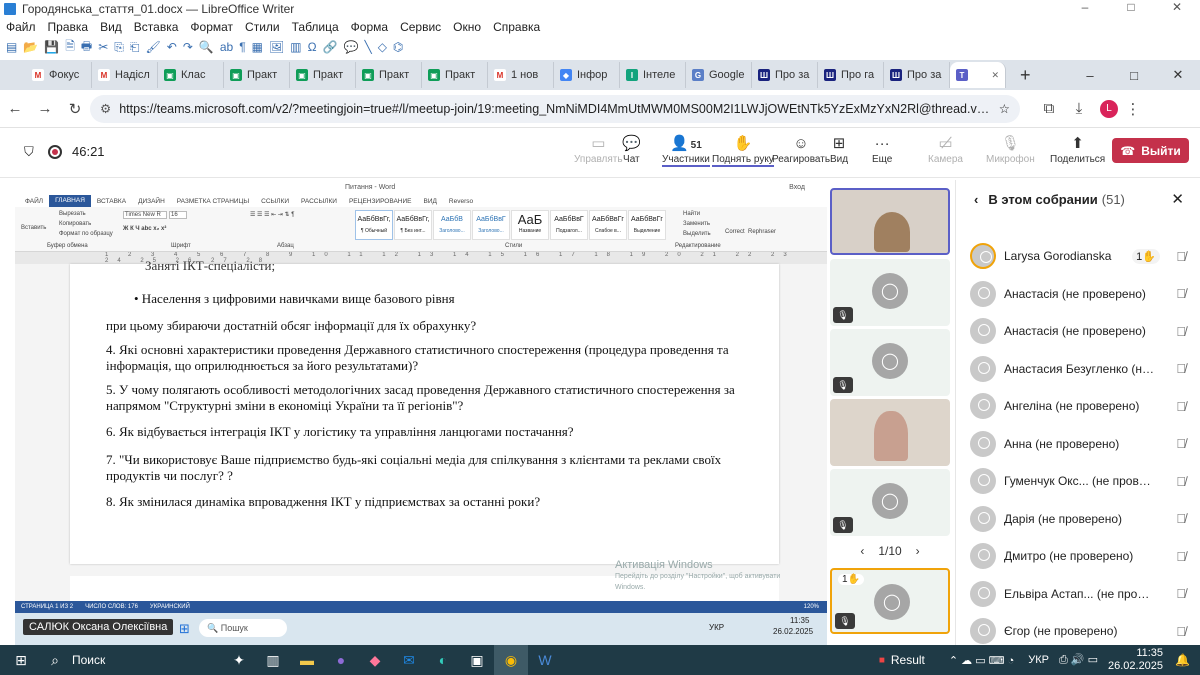 The image size is (1200, 675). What do you see at coordinates (1010, 149) in the screenshot?
I see `toolbar-mic-off-button: 🎙 Микрофон` at bounding box center [1010, 149].